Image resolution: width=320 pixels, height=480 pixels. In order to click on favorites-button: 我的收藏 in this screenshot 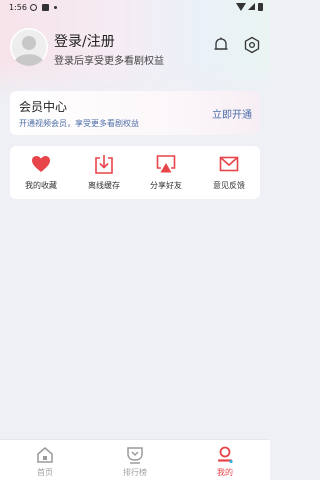, I will do `click(41, 172)`.